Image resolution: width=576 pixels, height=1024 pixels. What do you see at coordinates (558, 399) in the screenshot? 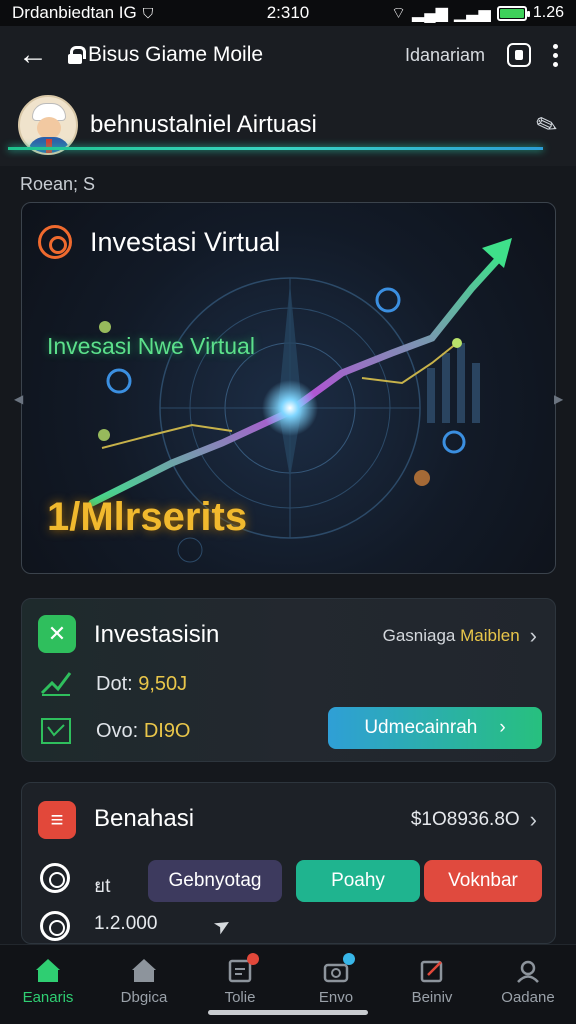
I see `carousel-right-icon: ▶` at bounding box center [558, 399].